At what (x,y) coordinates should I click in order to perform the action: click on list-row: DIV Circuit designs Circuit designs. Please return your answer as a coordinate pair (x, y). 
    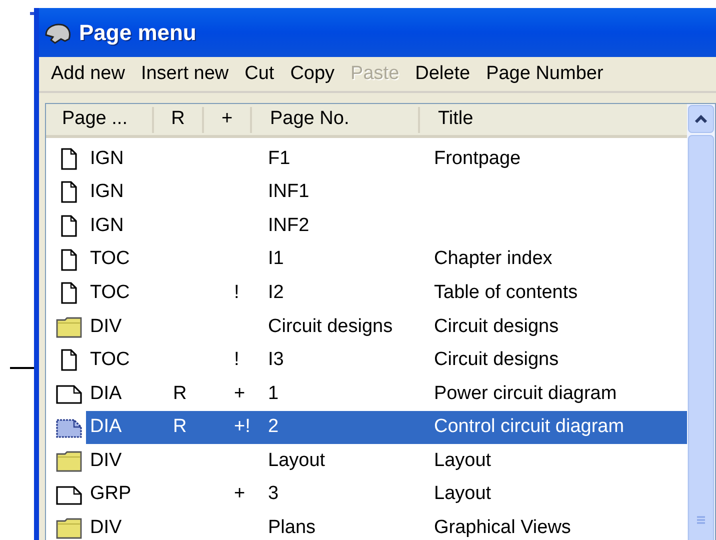
    Looking at the image, I should click on (386, 327).